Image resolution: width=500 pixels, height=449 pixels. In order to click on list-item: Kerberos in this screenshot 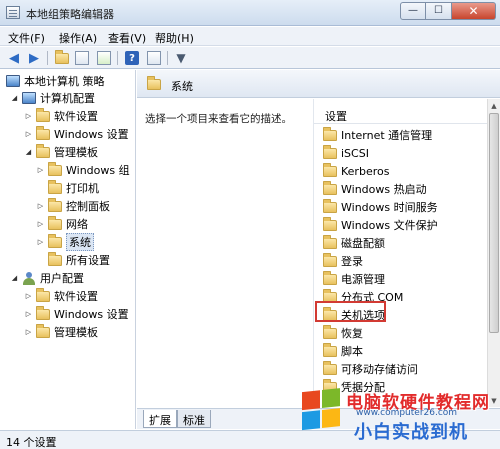, I will do `click(356, 170)`.